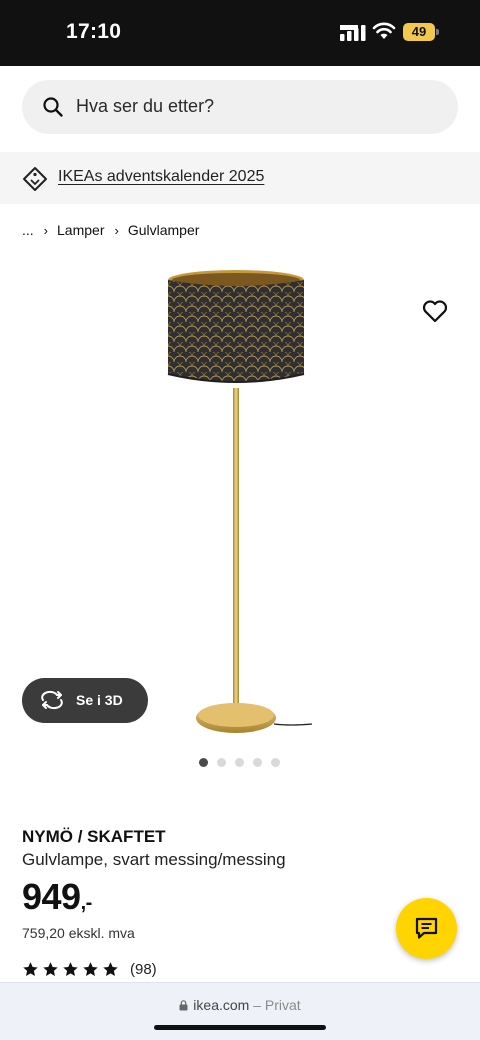 The height and width of the screenshot is (1040, 480). I want to click on rating: (98), so click(89, 969).